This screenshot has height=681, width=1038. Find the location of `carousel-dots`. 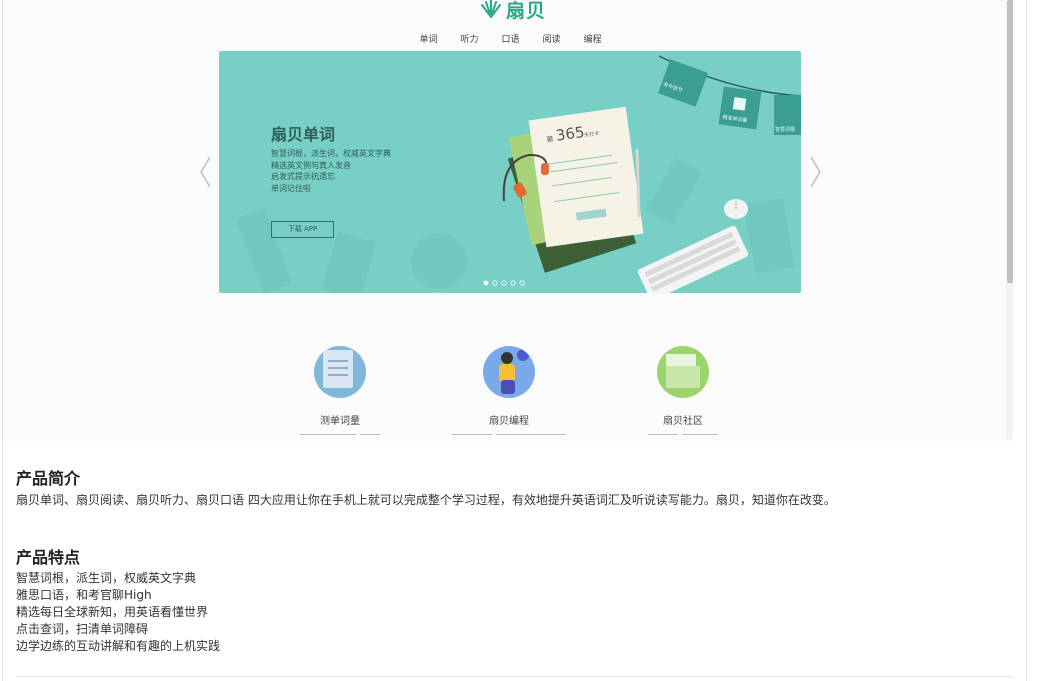

carousel-dots is located at coordinates (504, 283).